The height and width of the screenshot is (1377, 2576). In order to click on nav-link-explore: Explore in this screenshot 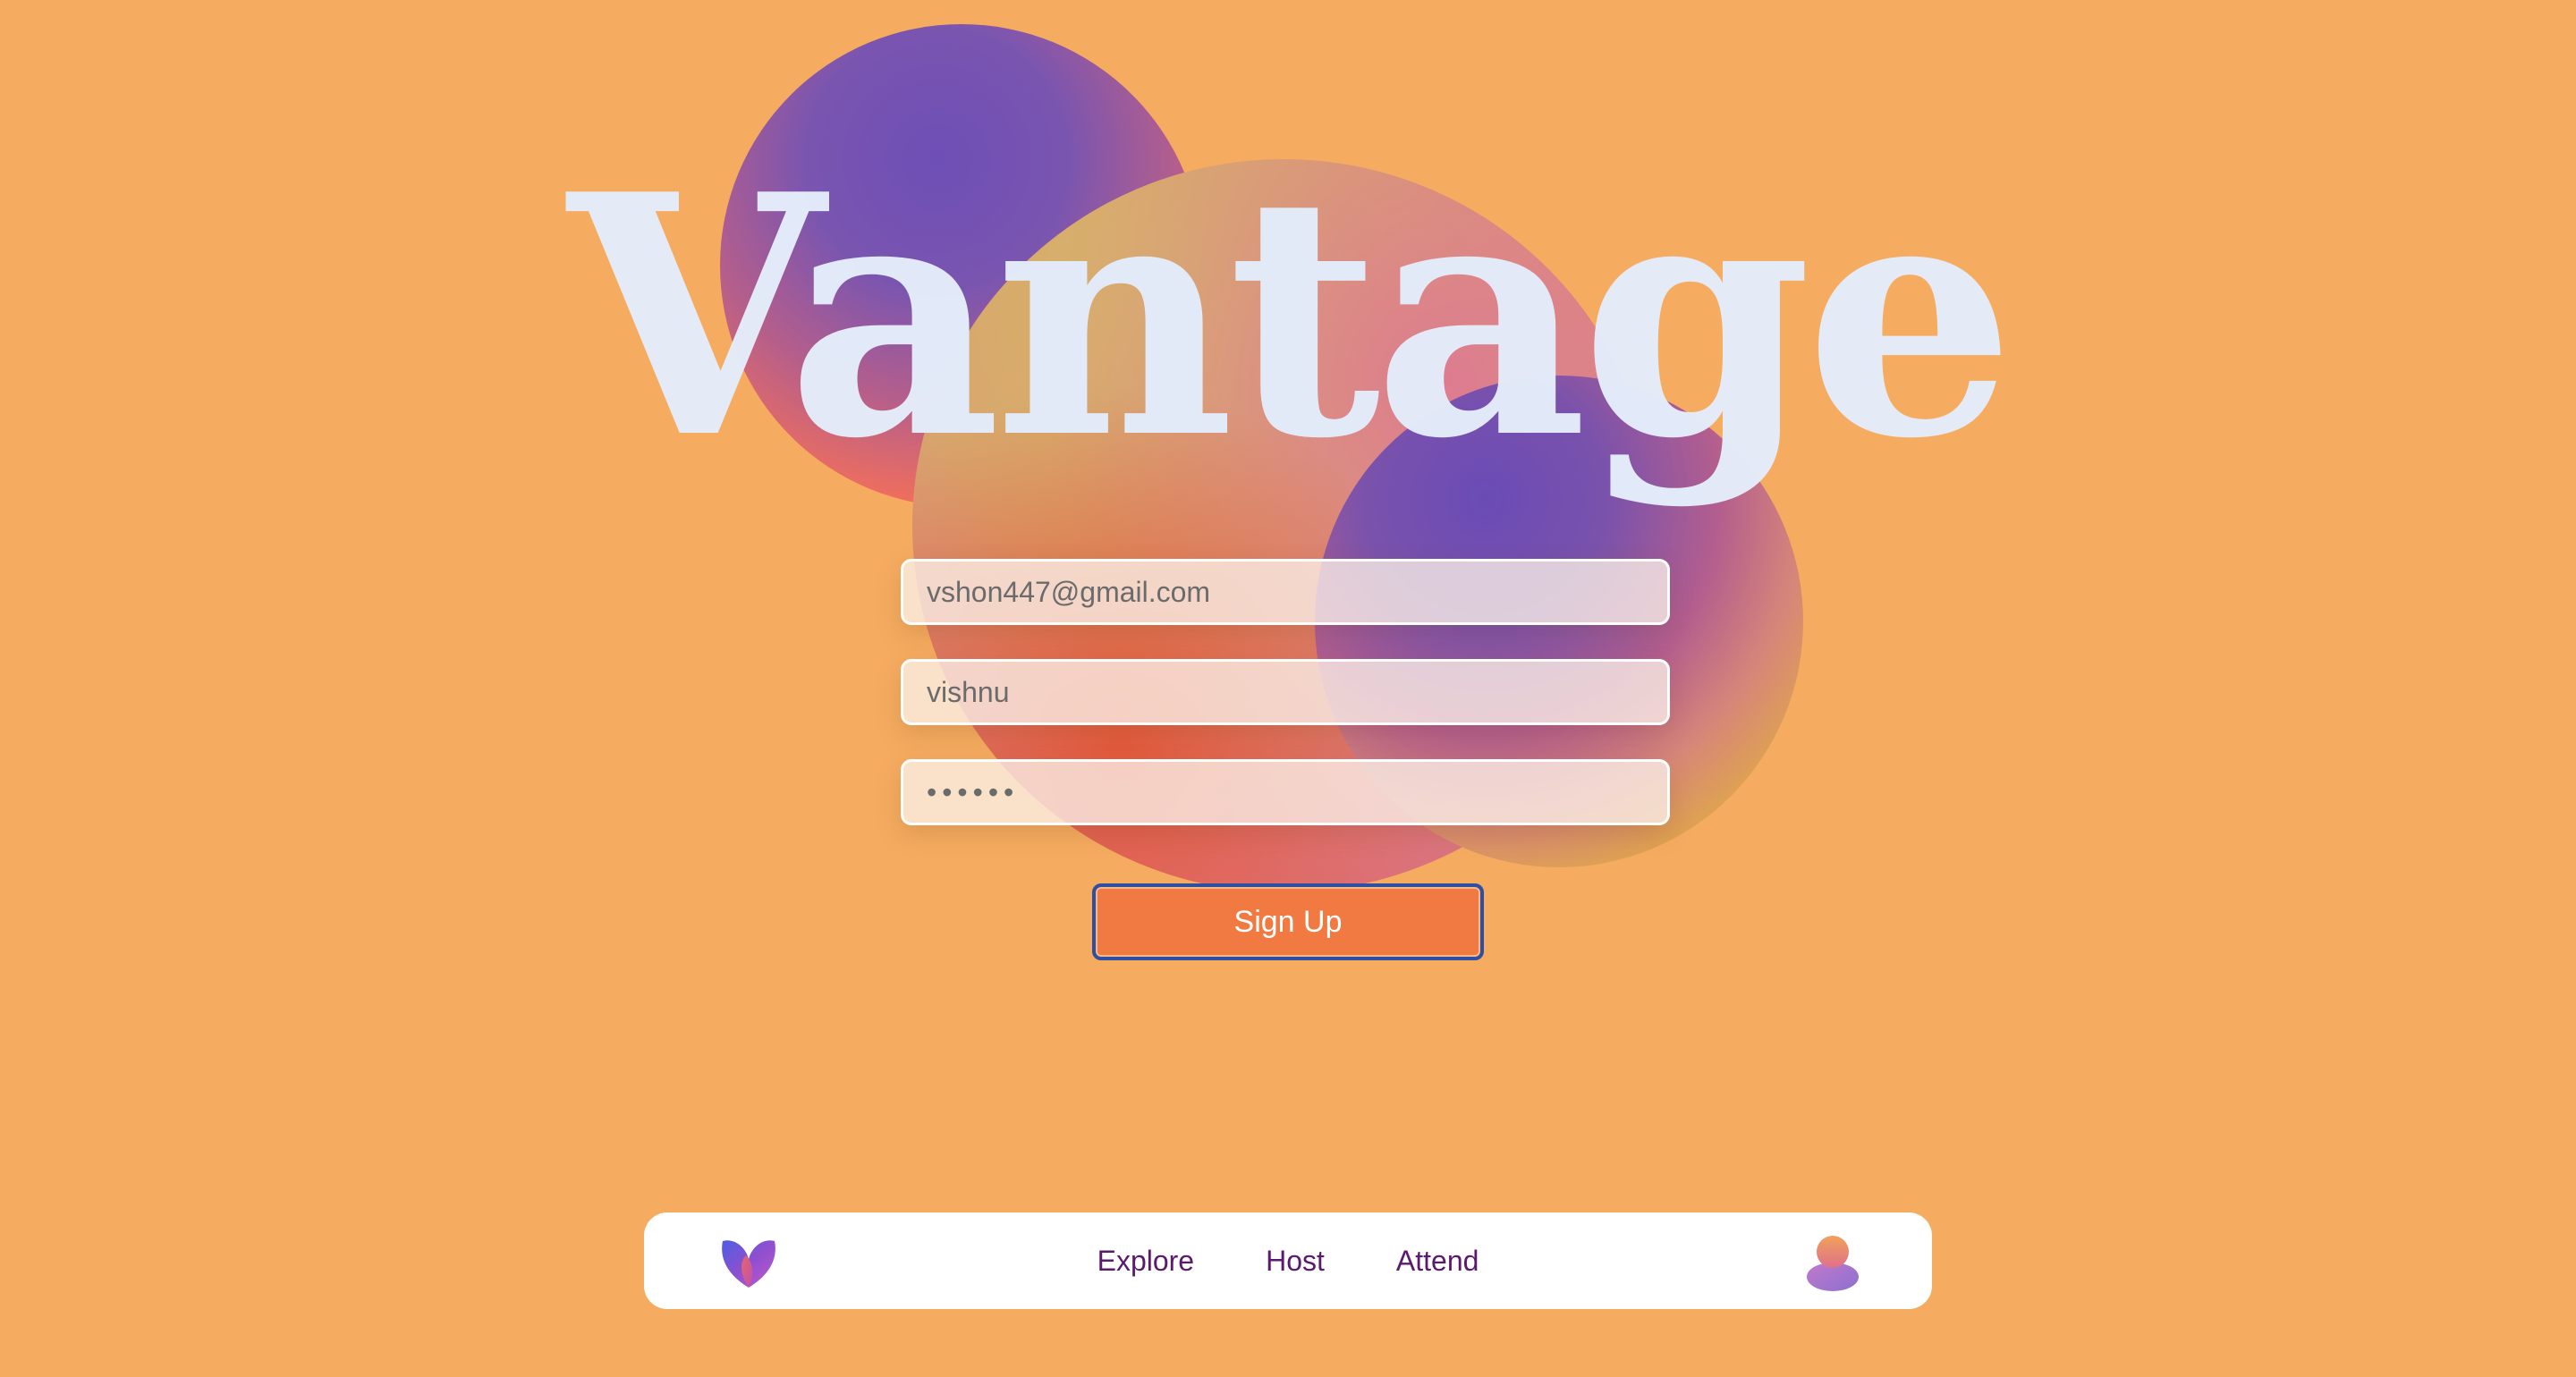, I will do `click(1146, 1261)`.